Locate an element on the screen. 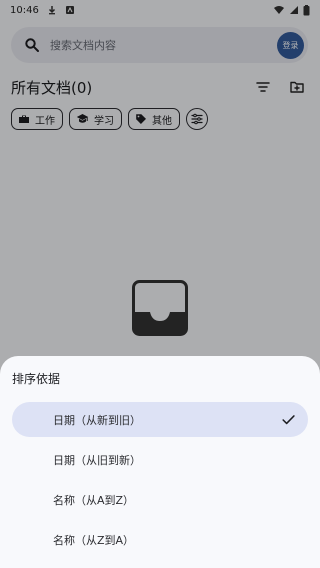  sort-option-name-z-a: 名称（从Z到A） is located at coordinates (160, 539).